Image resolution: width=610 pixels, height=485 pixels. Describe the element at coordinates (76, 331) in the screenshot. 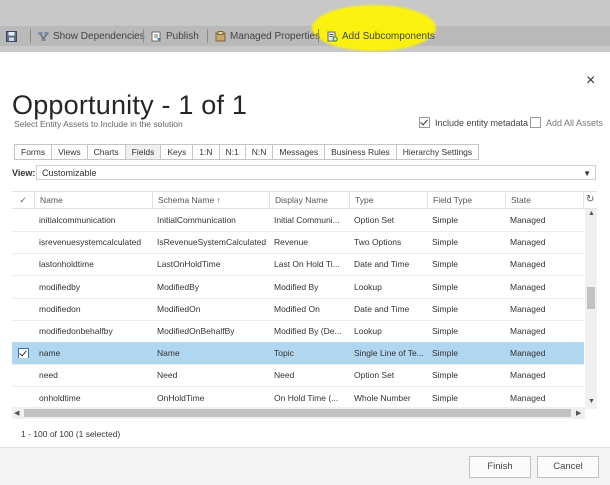

I see `cell-name: modifiedonbehalfby` at that location.